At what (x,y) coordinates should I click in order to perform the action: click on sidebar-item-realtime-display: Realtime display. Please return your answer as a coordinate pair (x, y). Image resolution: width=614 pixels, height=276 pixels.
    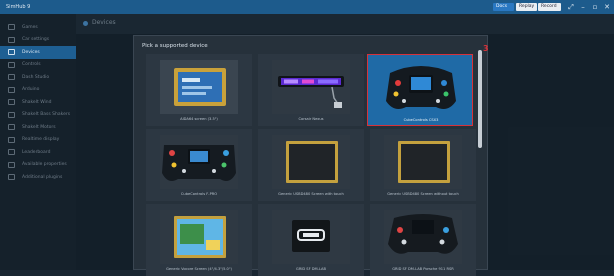
    Looking at the image, I should click on (38, 140).